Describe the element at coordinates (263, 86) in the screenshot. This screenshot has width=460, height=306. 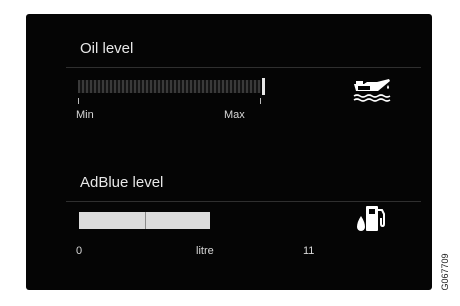
I see `oil-max-marker` at that location.